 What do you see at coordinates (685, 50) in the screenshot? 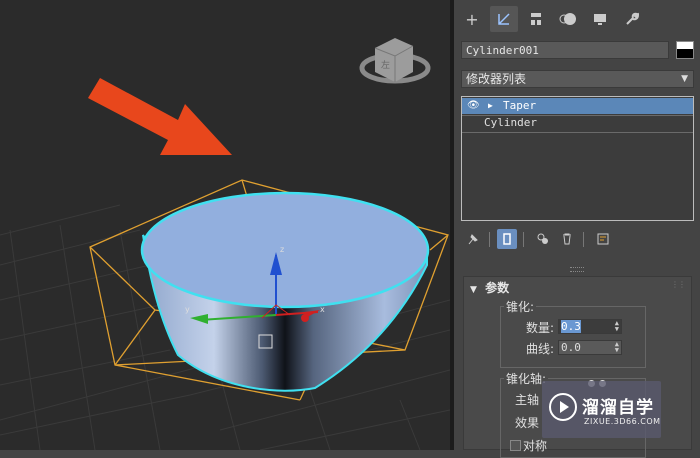
I see `object-color-swatch` at bounding box center [685, 50].